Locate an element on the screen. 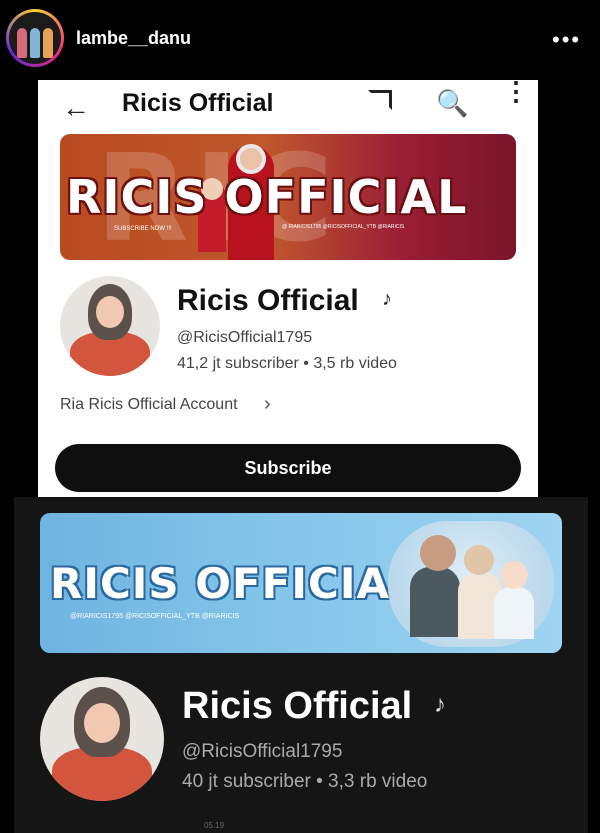 This screenshot has width=600, height=833. banner-subscribe-text: SUBSCRIBE NOW !!! is located at coordinates (143, 229).